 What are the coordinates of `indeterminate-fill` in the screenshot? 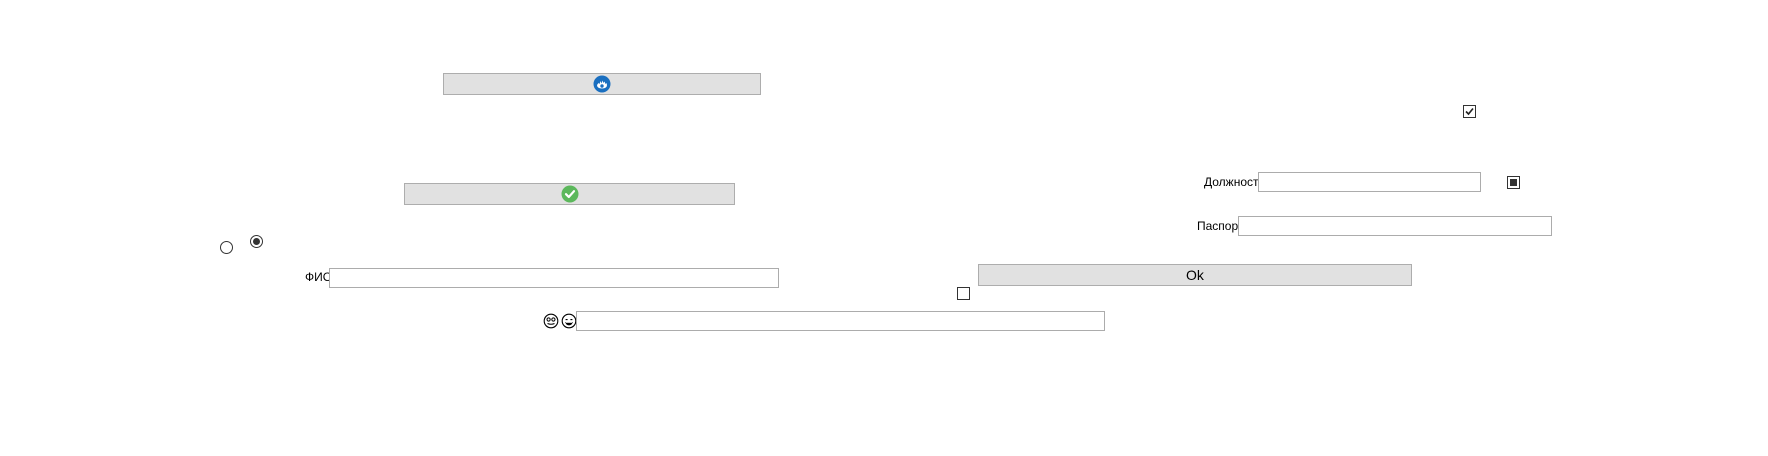 It's located at (1513, 182).